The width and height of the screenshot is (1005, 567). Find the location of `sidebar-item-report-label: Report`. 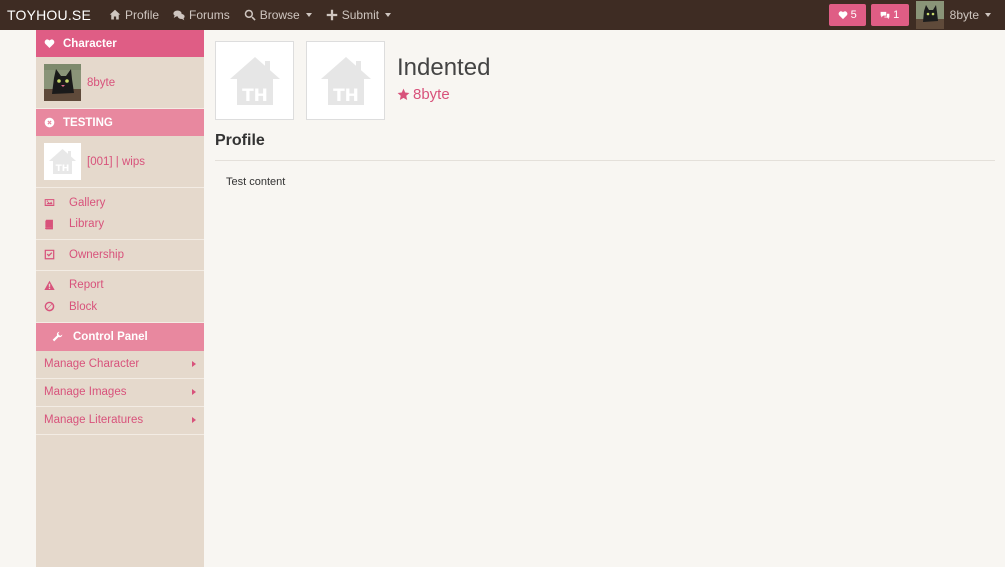

sidebar-item-report-label: Report is located at coordinates (86, 285).